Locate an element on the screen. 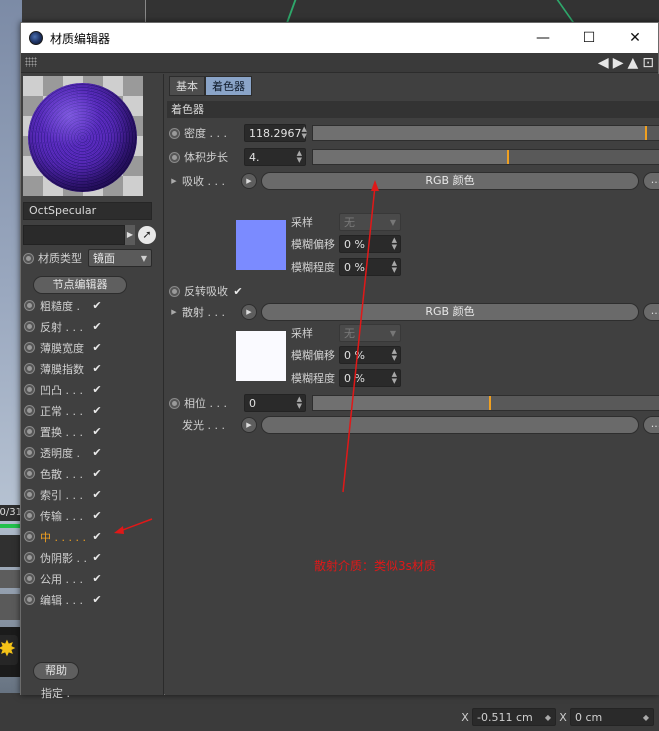 The image size is (659, 731). material-preview is located at coordinates (83, 136).